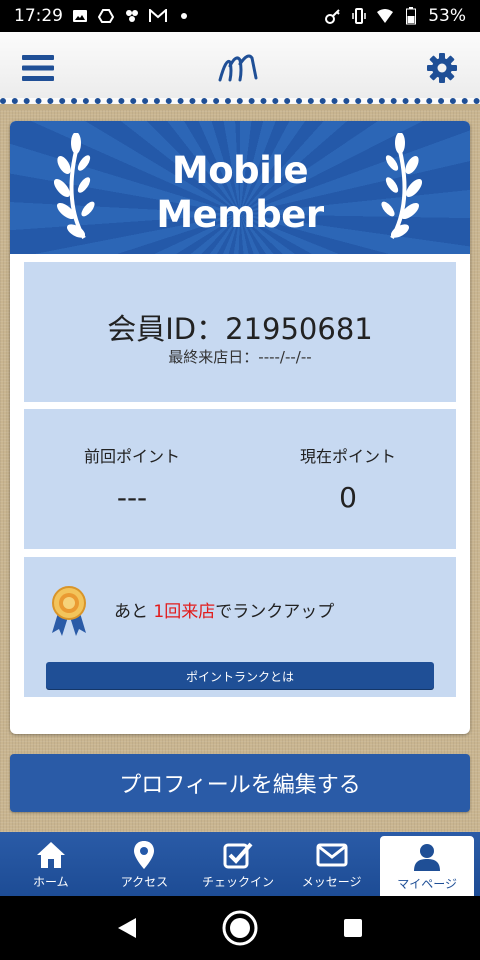 The height and width of the screenshot is (960, 480). I want to click on points-panel: 前回ポイント --- 現在ポイント 0, so click(240, 479).